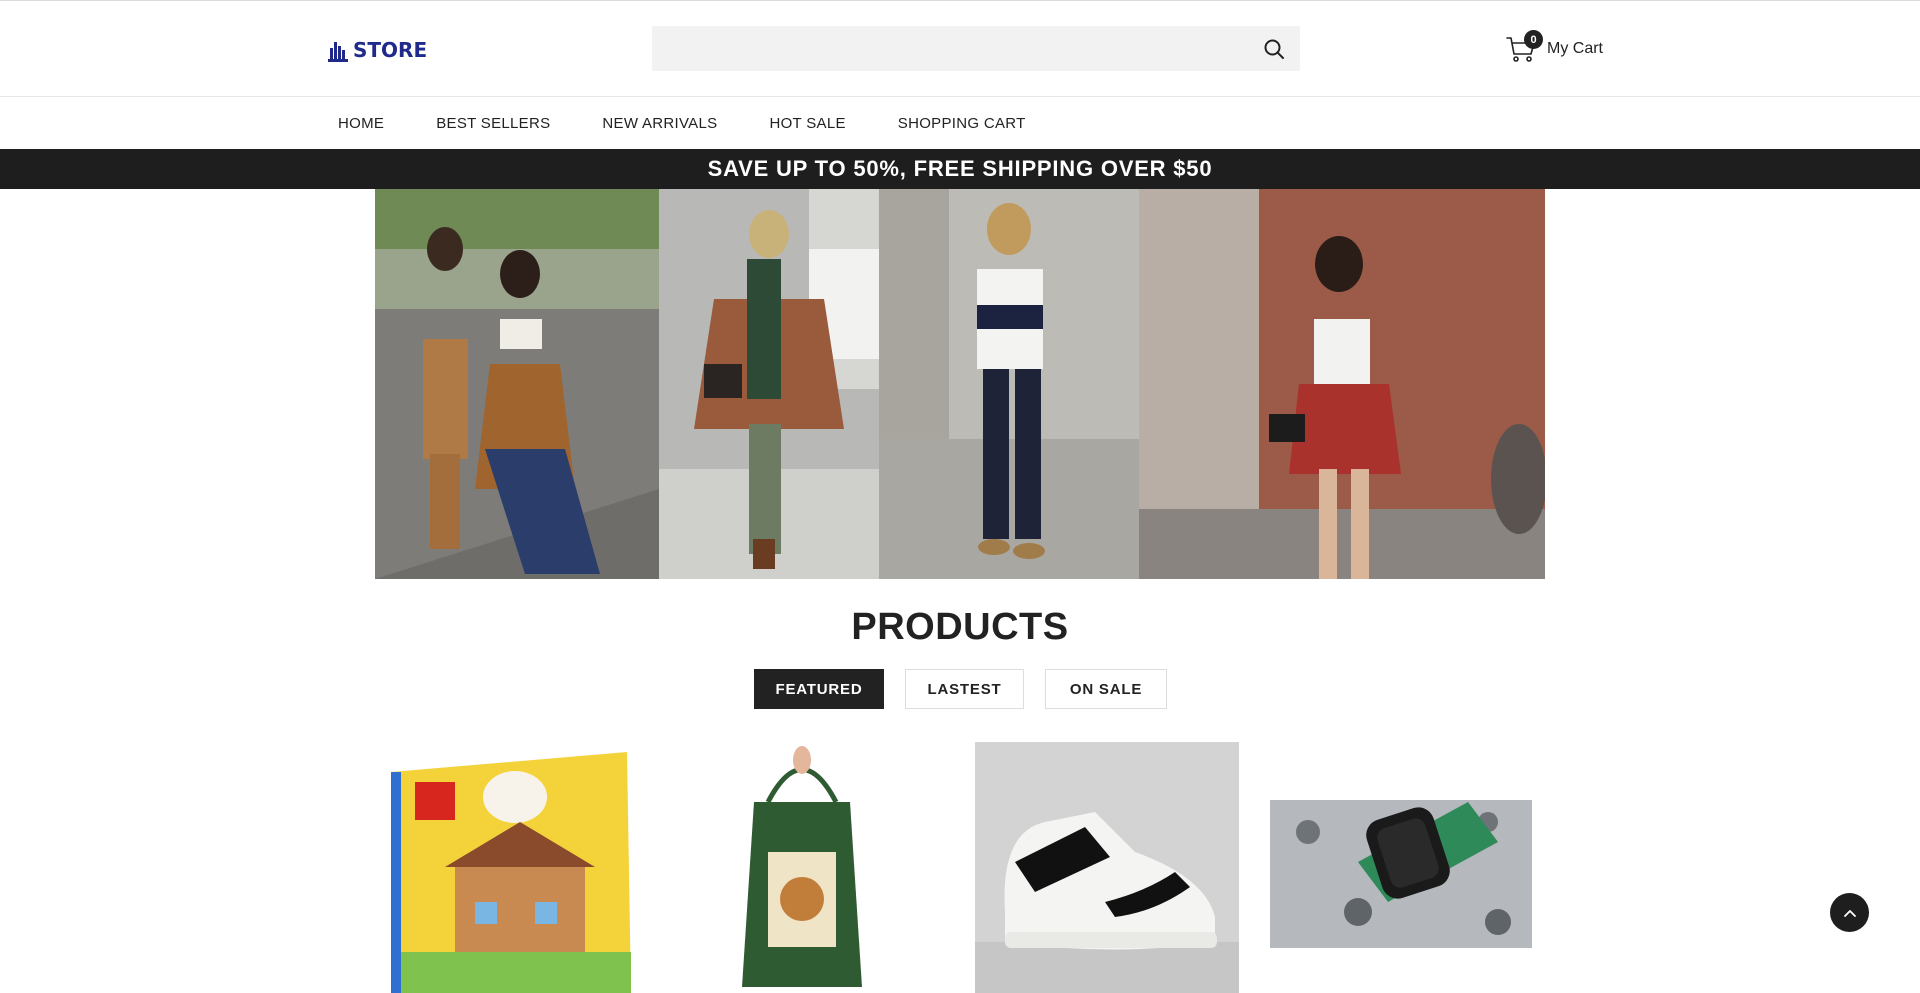 The image size is (1920, 993). What do you see at coordinates (1575, 48) in the screenshot?
I see `cart-label: My Cart` at bounding box center [1575, 48].